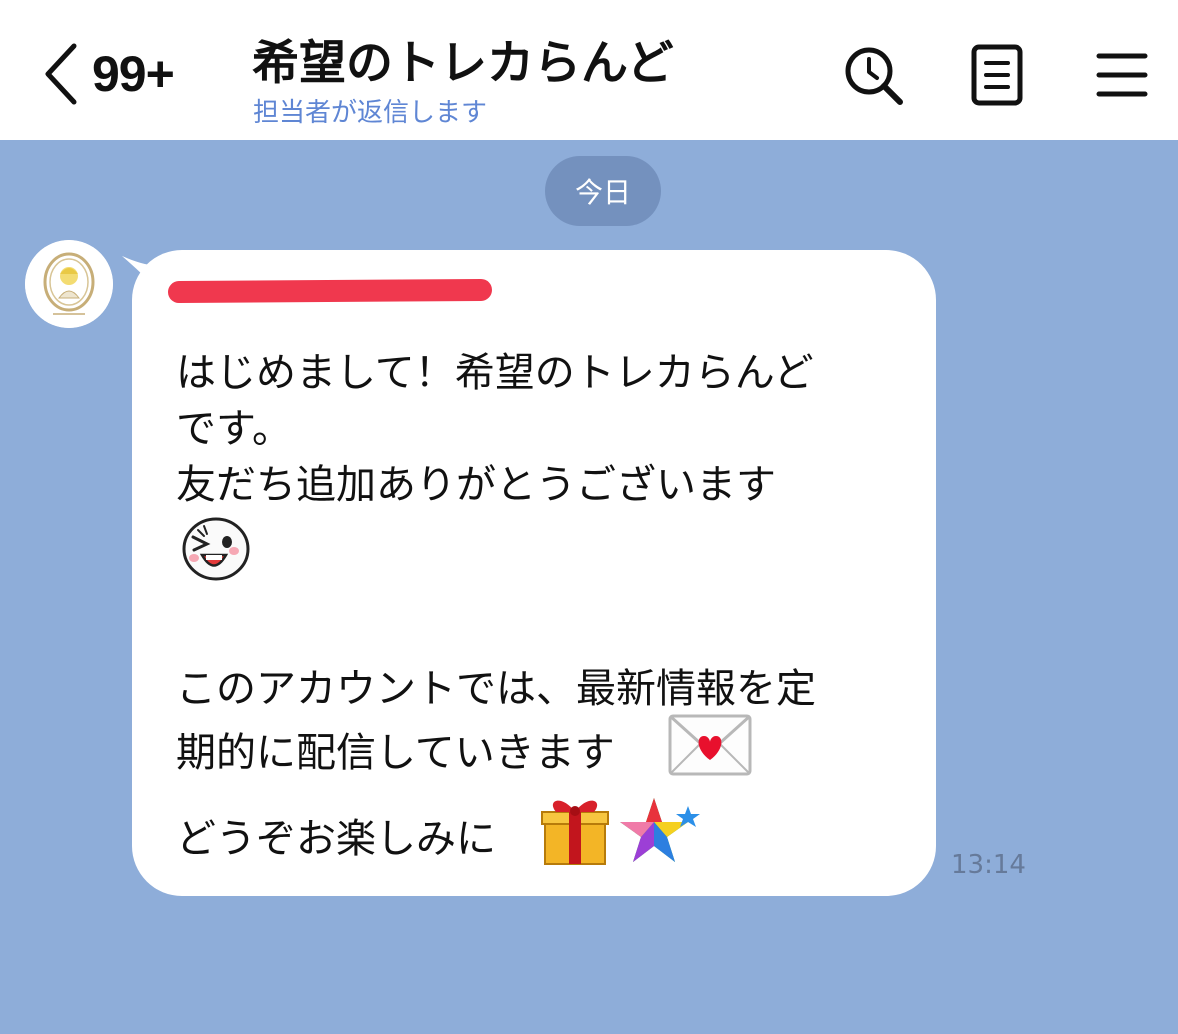  Describe the element at coordinates (216, 548) in the screenshot. I see `winking-face-emoji` at that location.